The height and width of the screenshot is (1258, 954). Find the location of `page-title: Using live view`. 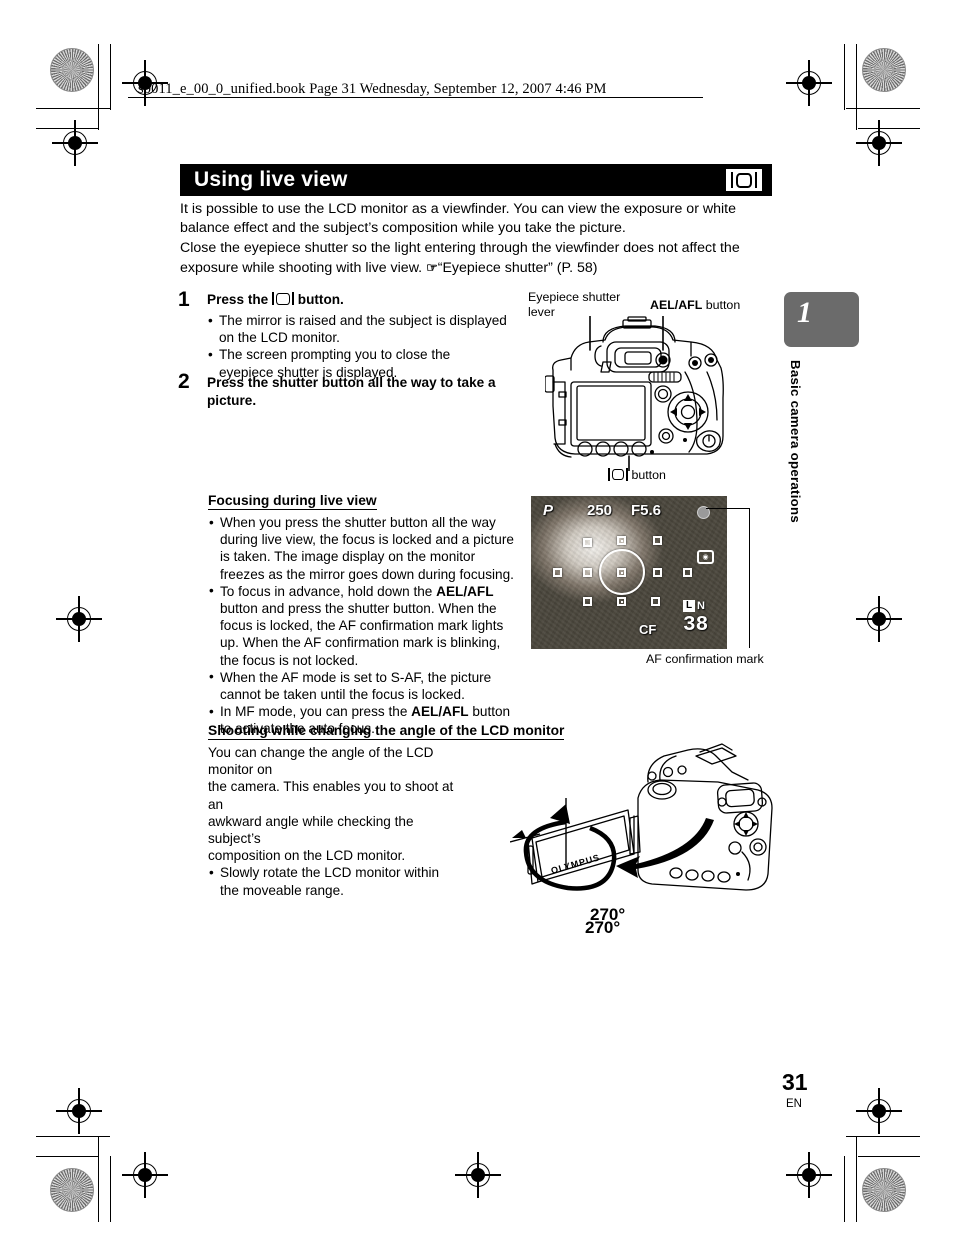

page-title: Using live view is located at coordinates (271, 179).